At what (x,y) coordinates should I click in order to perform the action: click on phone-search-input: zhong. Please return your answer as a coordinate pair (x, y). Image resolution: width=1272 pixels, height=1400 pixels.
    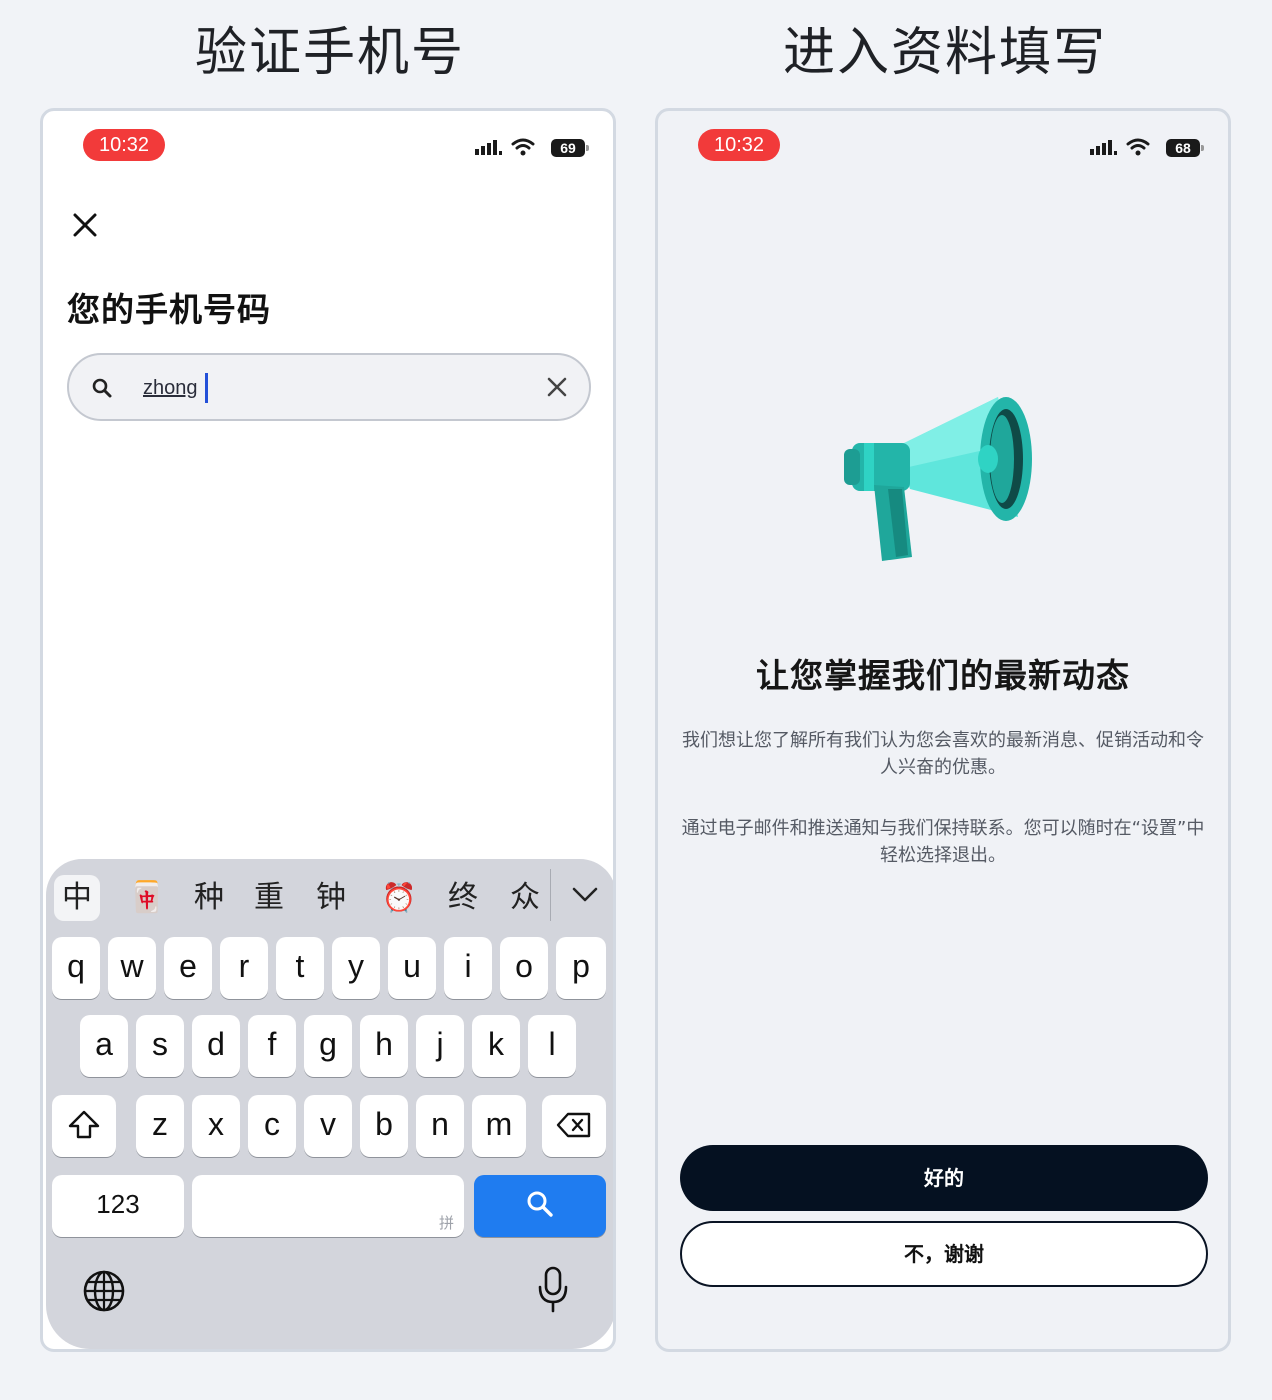
    Looking at the image, I should click on (329, 387).